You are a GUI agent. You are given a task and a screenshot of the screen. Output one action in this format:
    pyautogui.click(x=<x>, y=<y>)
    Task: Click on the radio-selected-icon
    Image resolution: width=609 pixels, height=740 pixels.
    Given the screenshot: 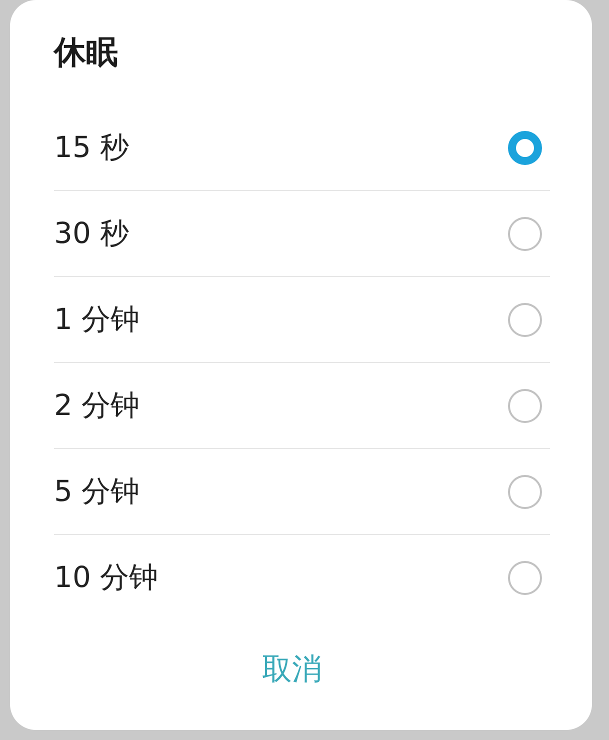 What is the action you would take?
    pyautogui.click(x=525, y=147)
    